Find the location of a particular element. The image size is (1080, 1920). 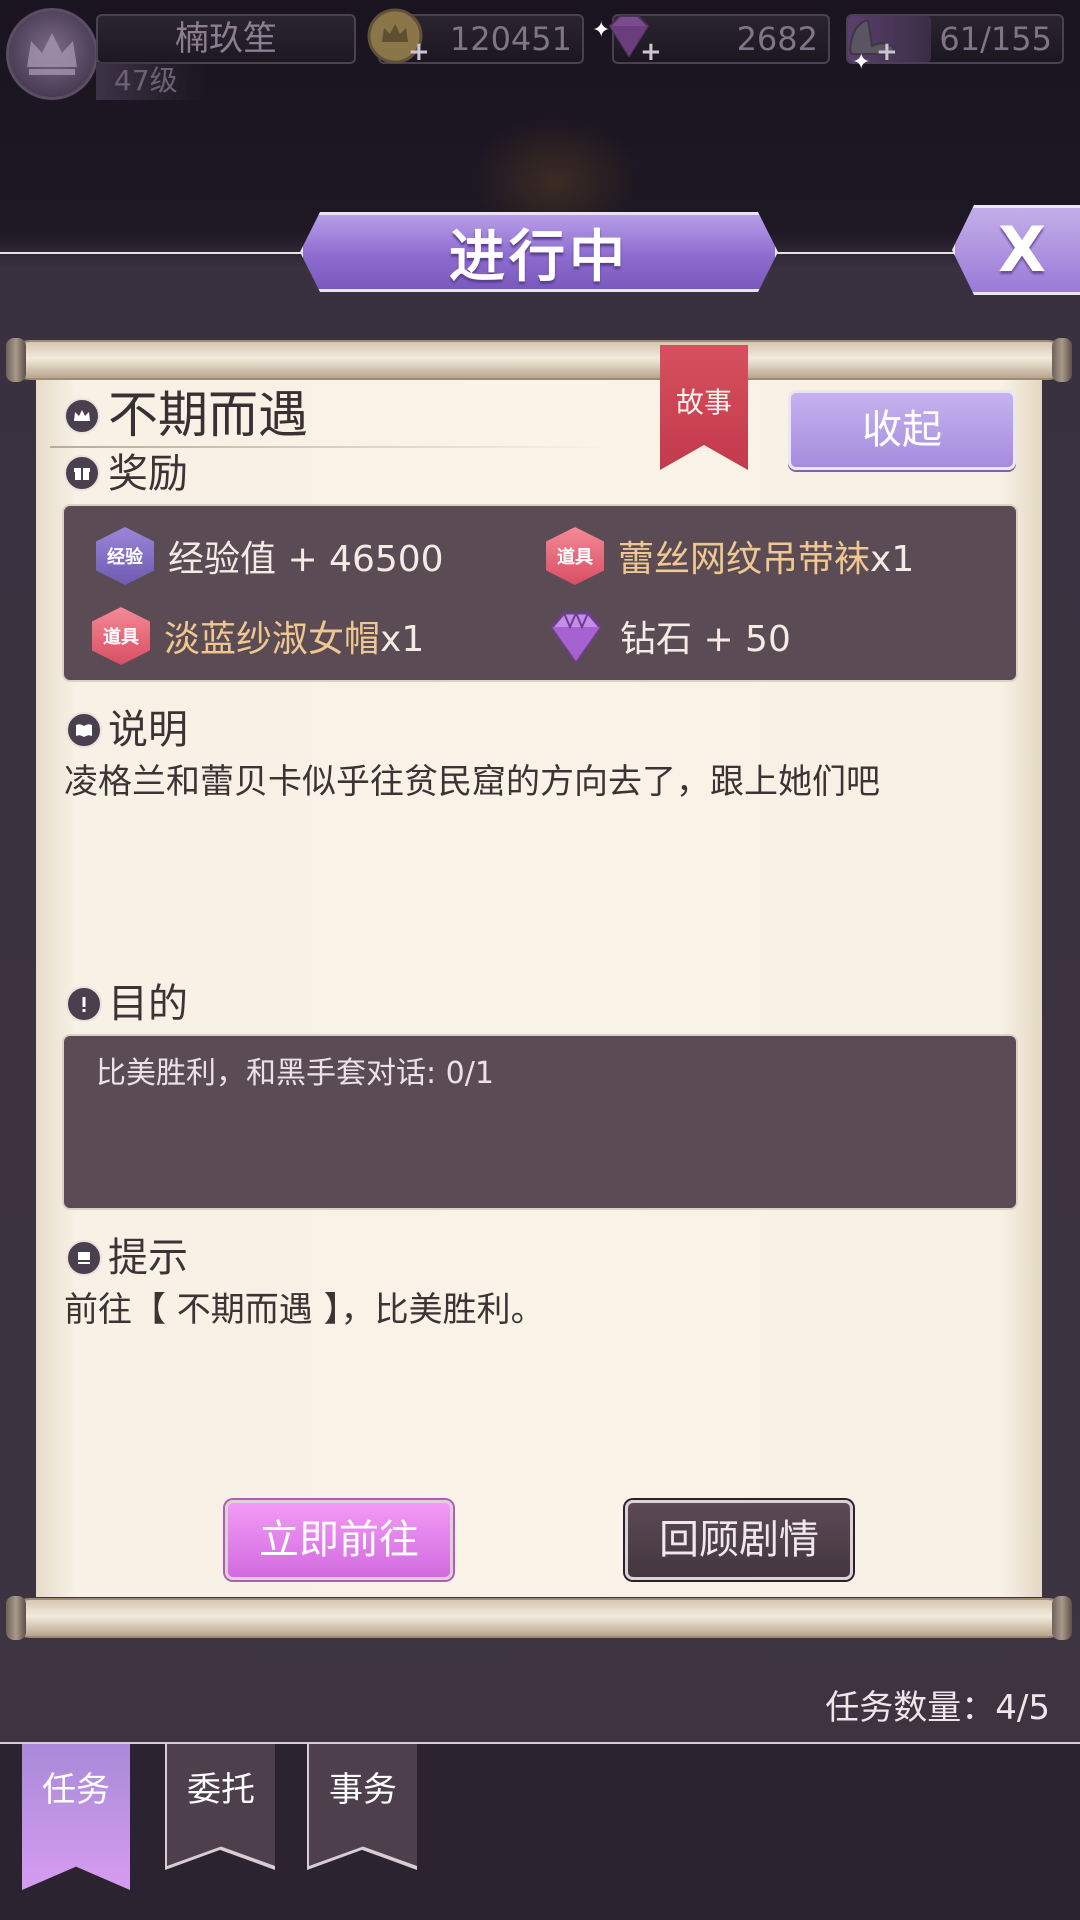

player-avatar is located at coordinates (52, 54).